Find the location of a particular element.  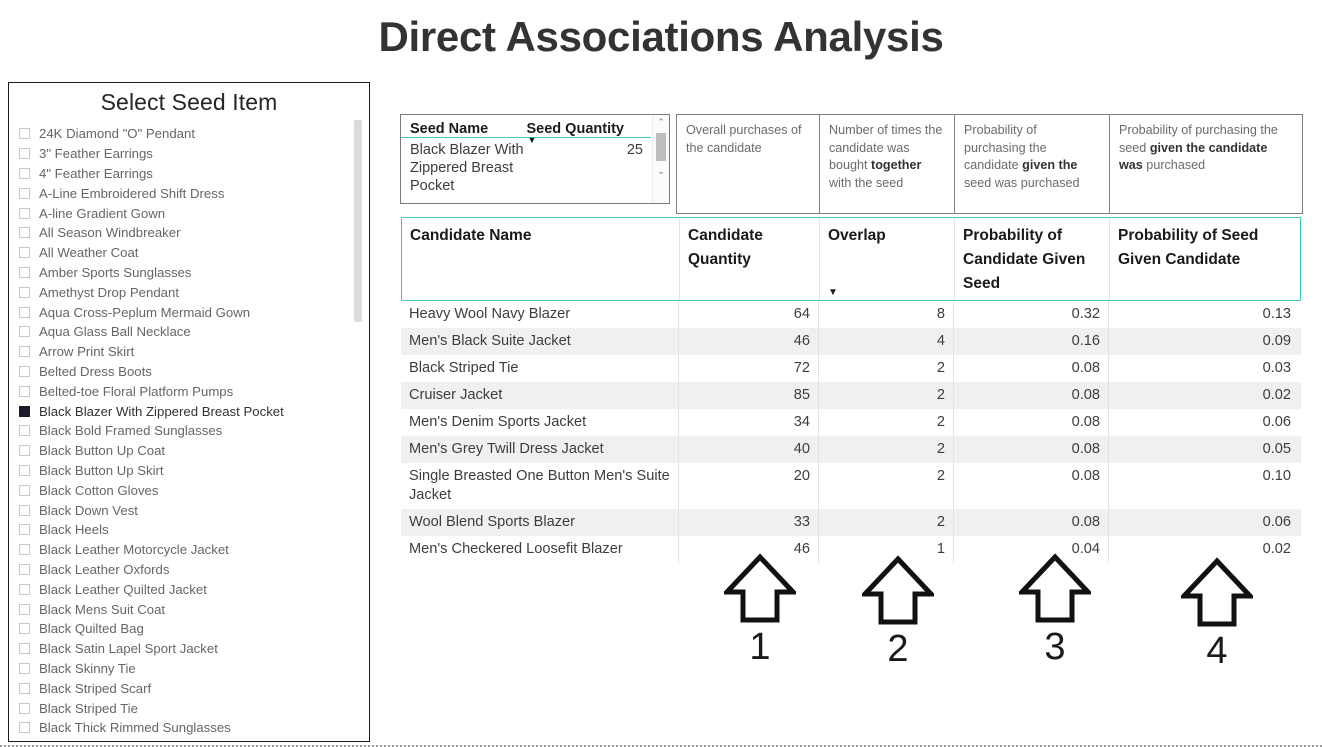

candidate-value-cell: 64 is located at coordinates (749, 314).